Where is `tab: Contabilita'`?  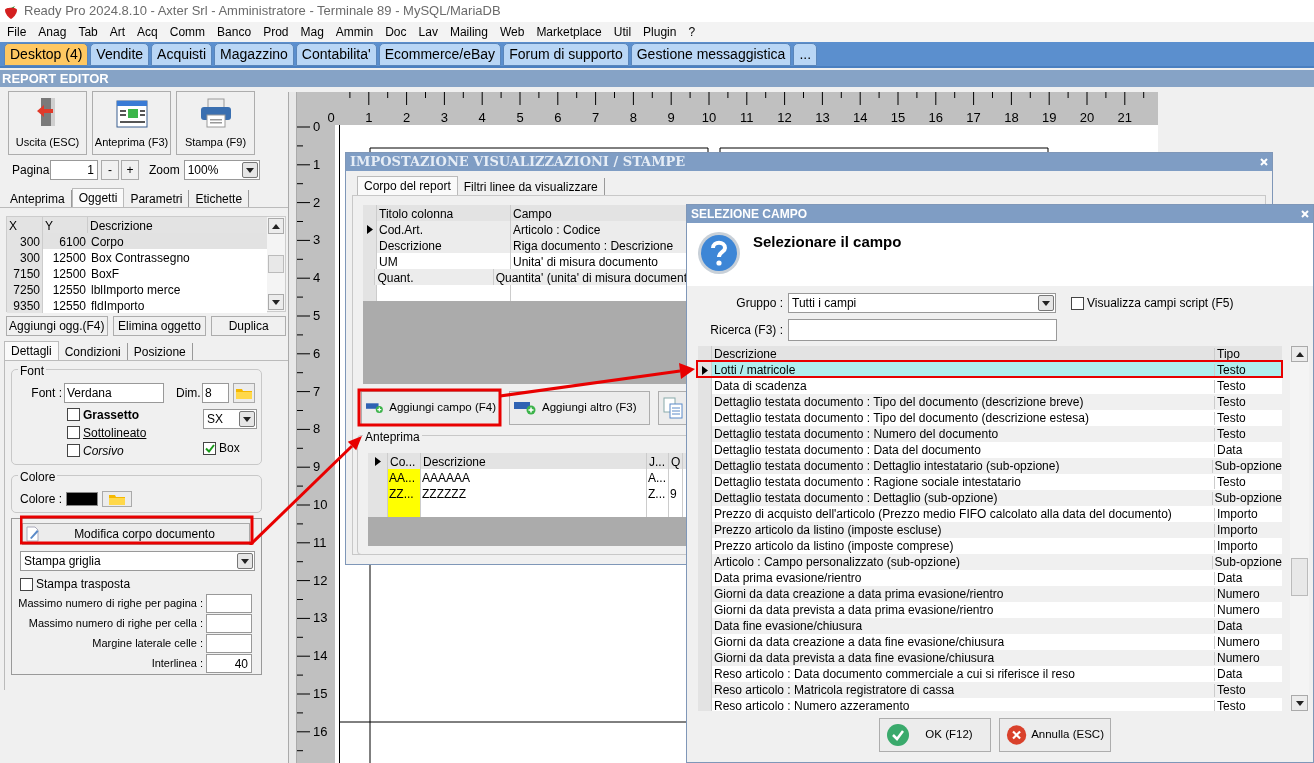 tab: Contabilita' is located at coordinates (336, 54).